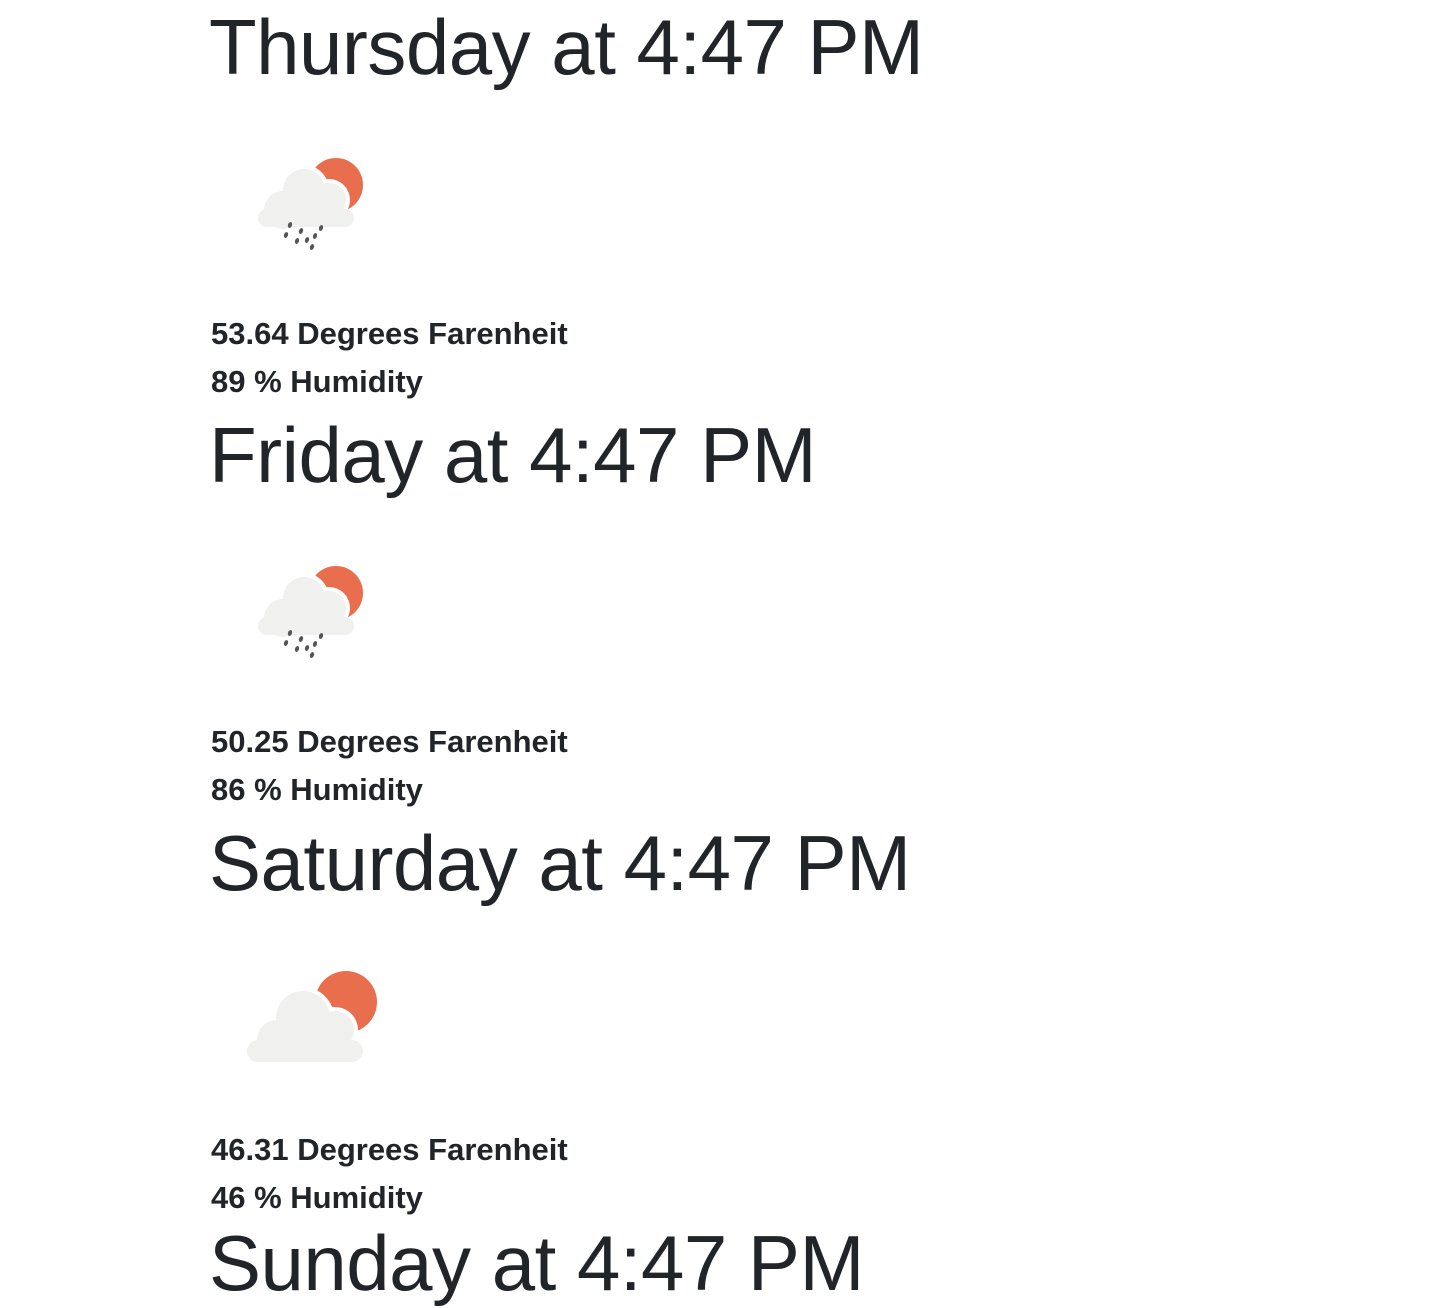 The height and width of the screenshot is (1308, 1444). What do you see at coordinates (536, 1263) in the screenshot?
I see `day-title: Sunday at 4:47 PM` at bounding box center [536, 1263].